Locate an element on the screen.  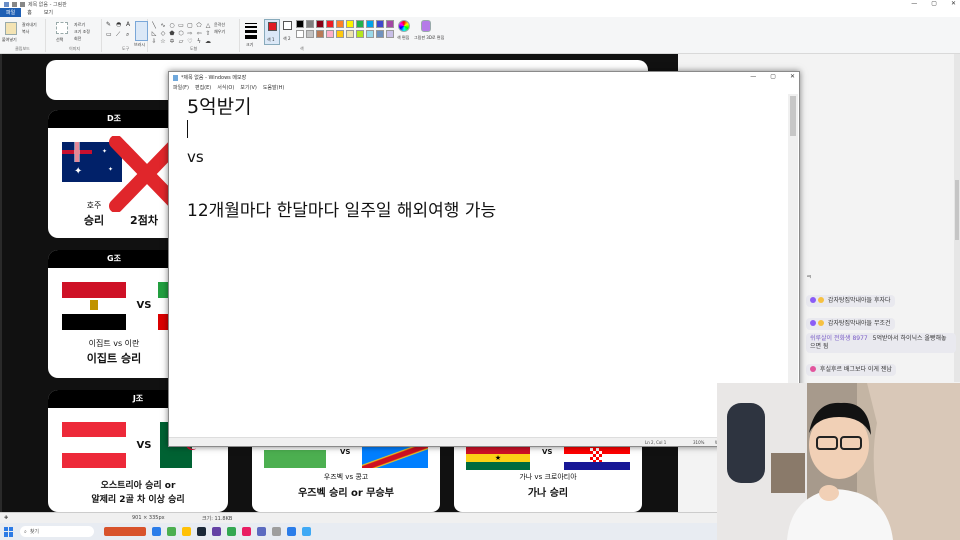
menu-edit: 편집(E) is located at coordinates (203, 87).